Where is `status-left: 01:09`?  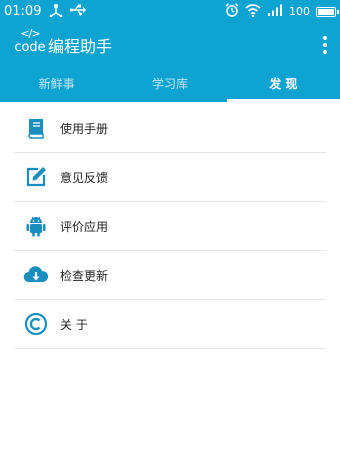 status-left: 01:09 is located at coordinates (48, 11).